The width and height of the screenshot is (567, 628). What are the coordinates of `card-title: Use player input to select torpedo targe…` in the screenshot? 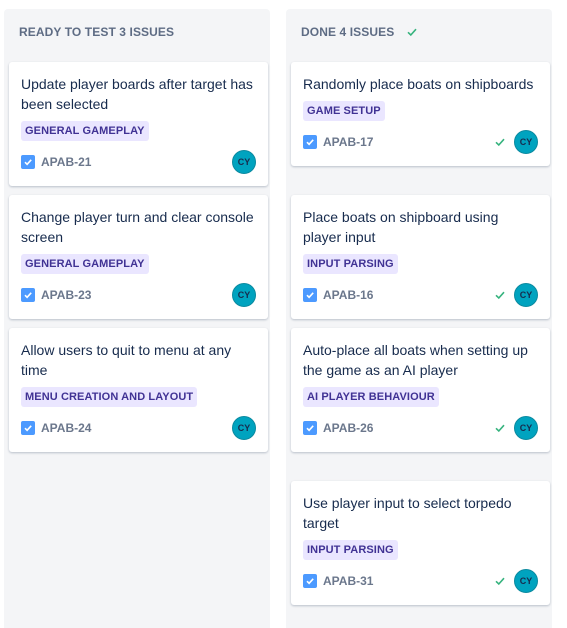 It's located at (407, 513).